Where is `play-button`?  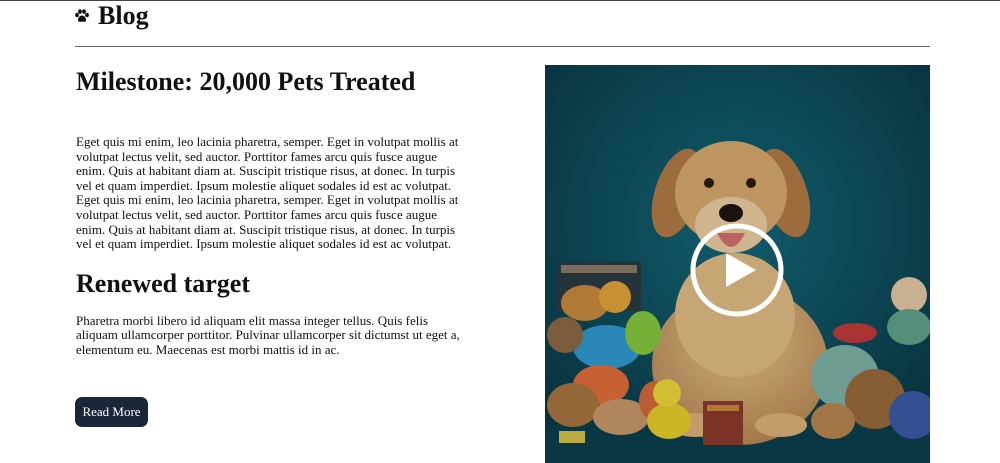
play-button is located at coordinates (737, 270).